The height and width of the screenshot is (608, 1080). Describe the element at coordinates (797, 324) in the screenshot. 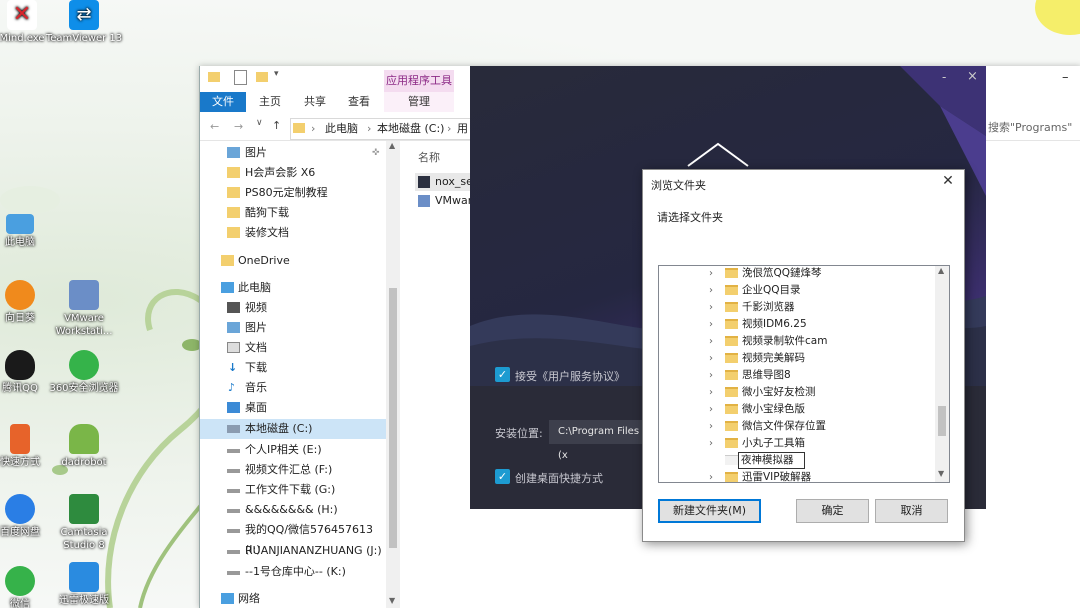

I see `tree-item: › 视频IDM6.25` at that location.